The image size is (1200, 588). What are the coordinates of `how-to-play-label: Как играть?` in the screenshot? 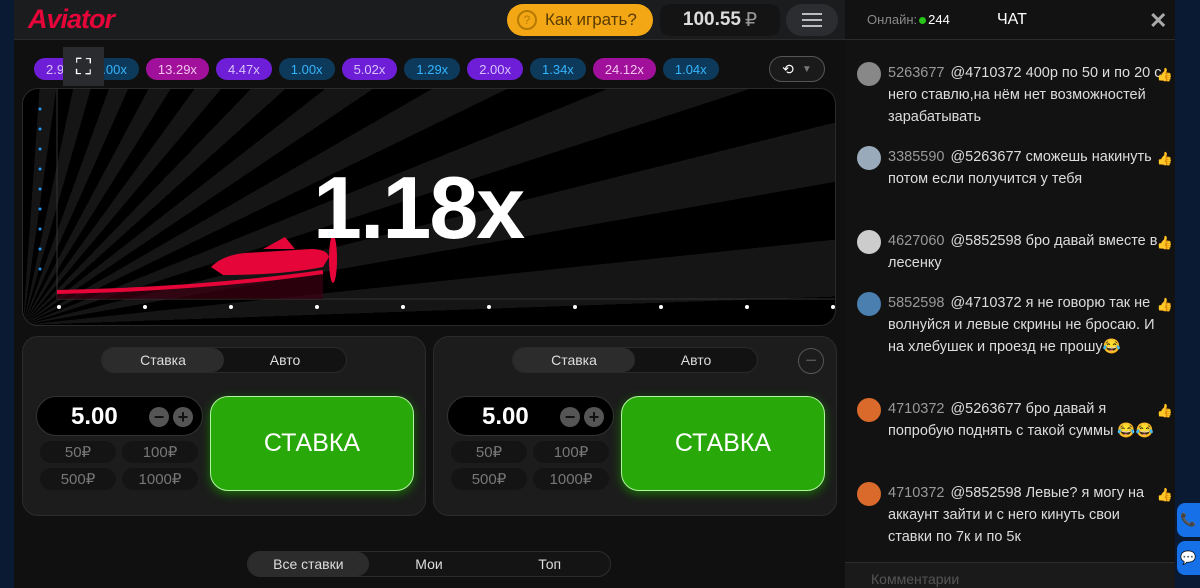 It's located at (591, 19).